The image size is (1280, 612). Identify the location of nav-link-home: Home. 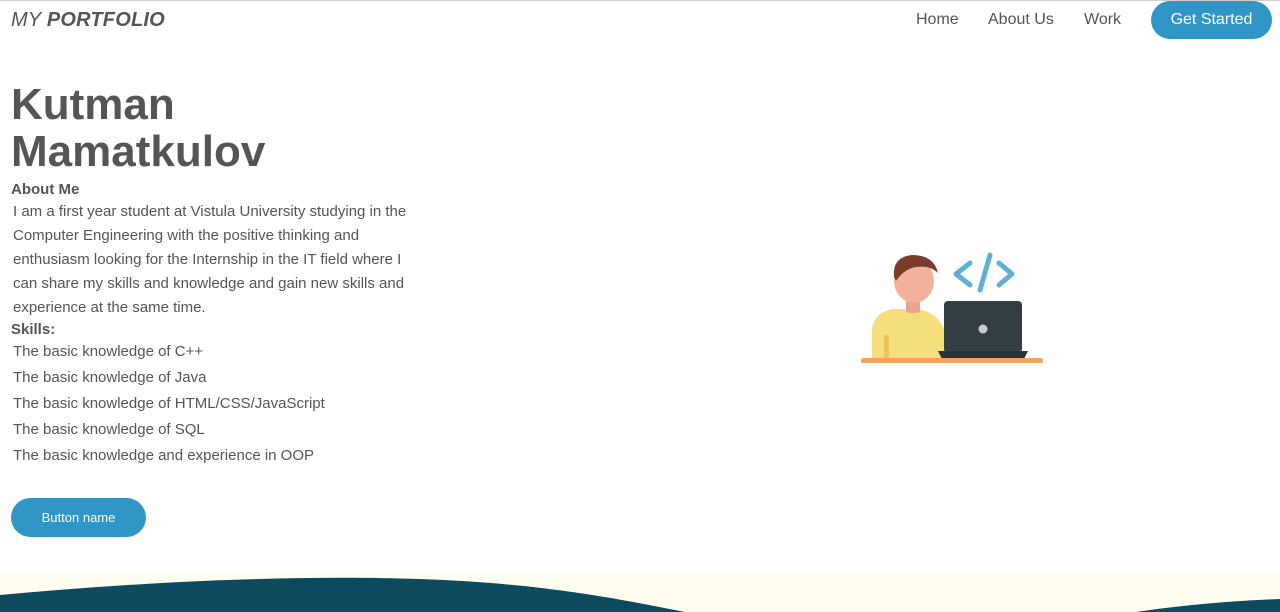
(937, 20).